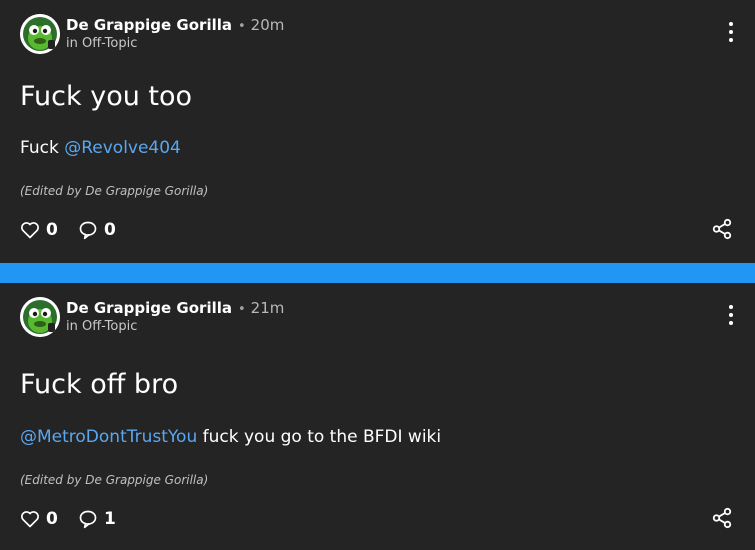 The width and height of the screenshot is (755, 550). What do you see at coordinates (377, 519) in the screenshot?
I see `post-actions: 0 1` at bounding box center [377, 519].